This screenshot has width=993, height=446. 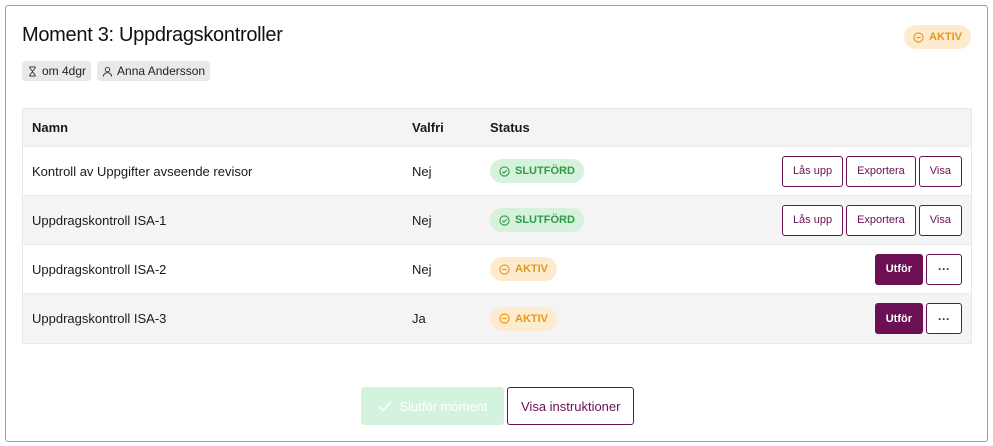 I want to click on meta-chips: om 4dgr Anna Andersson, so click(x=116, y=71).